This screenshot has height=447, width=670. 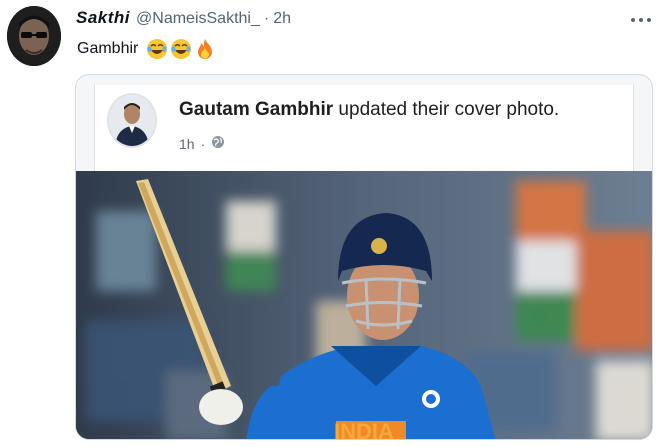 I want to click on display-name: Sakthi, so click(x=103, y=18).